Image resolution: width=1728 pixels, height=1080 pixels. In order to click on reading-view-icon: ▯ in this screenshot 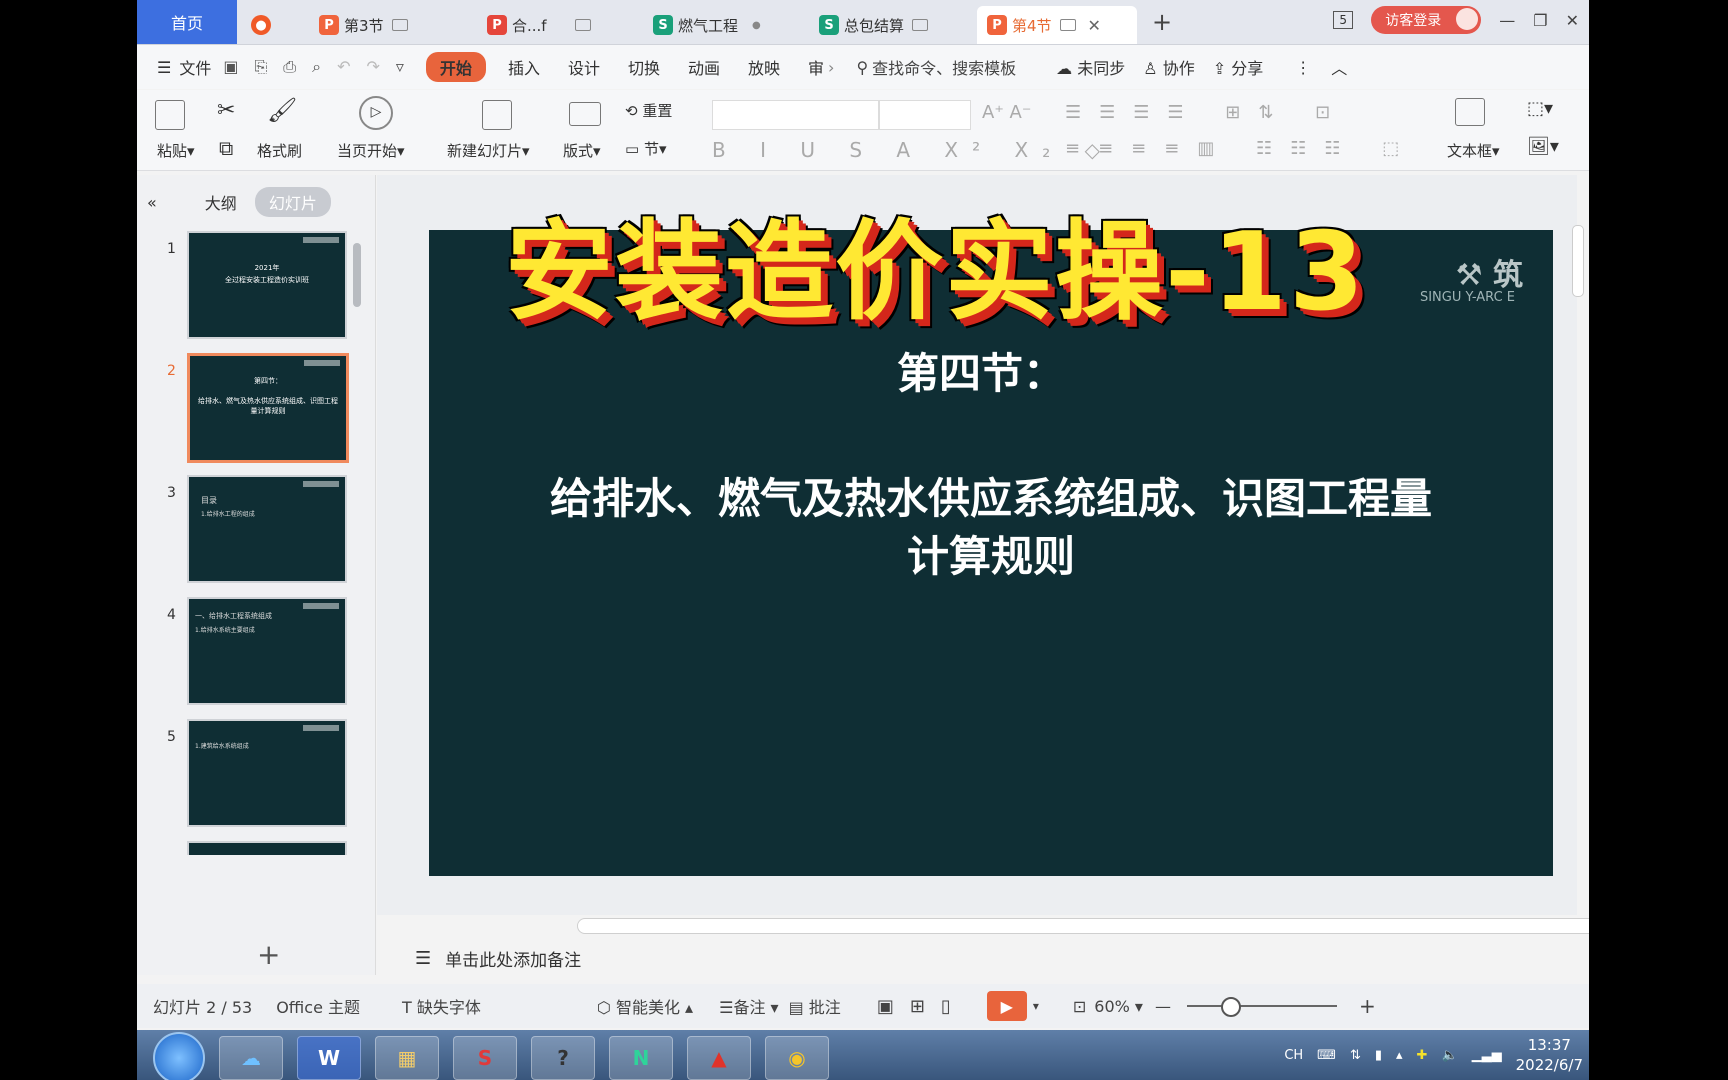, I will do `click(946, 1006)`.